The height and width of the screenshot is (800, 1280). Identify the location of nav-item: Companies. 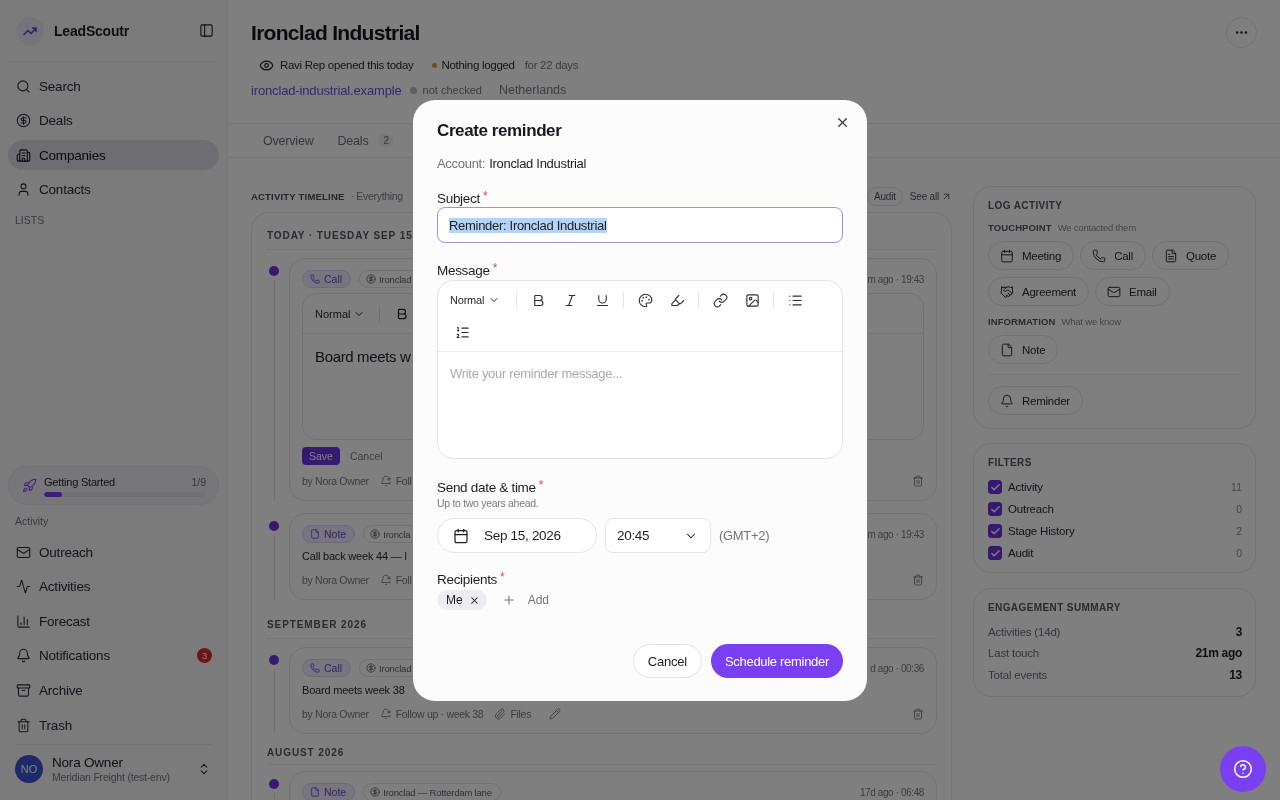
(113, 155).